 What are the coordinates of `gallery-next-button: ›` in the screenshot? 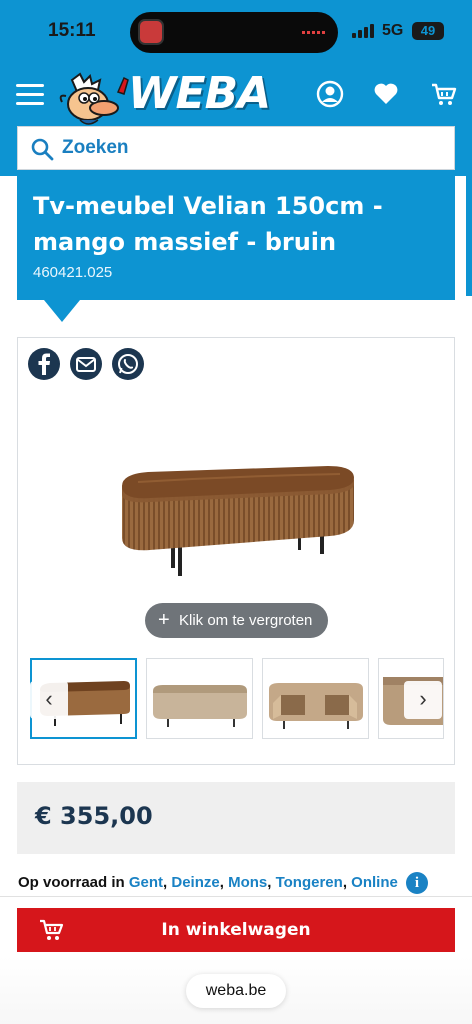 It's located at (423, 700).